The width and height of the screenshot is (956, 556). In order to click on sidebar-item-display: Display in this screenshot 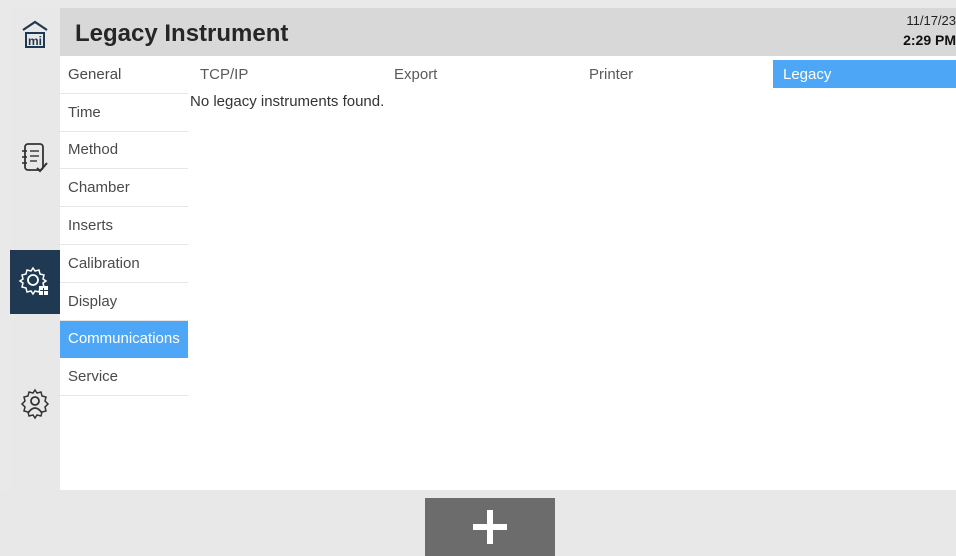, I will do `click(124, 302)`.